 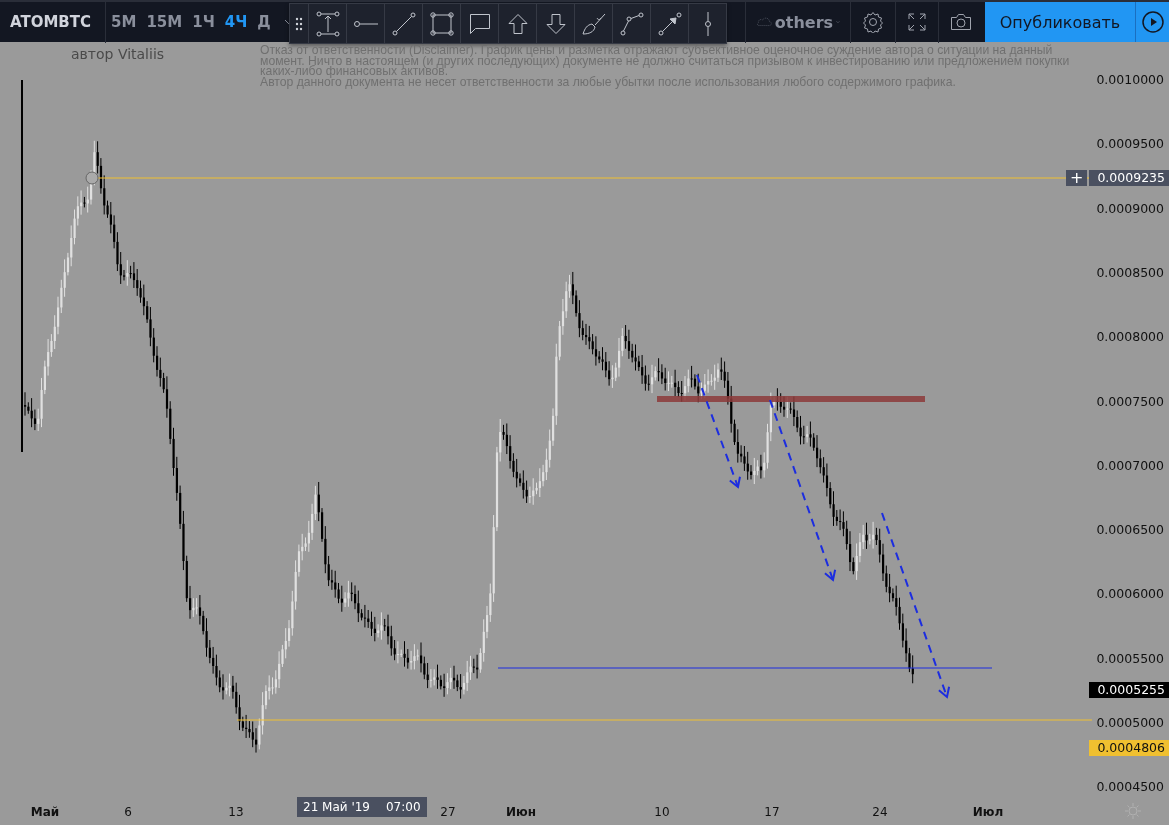 I want to click on settings-icon, so click(x=873, y=22).